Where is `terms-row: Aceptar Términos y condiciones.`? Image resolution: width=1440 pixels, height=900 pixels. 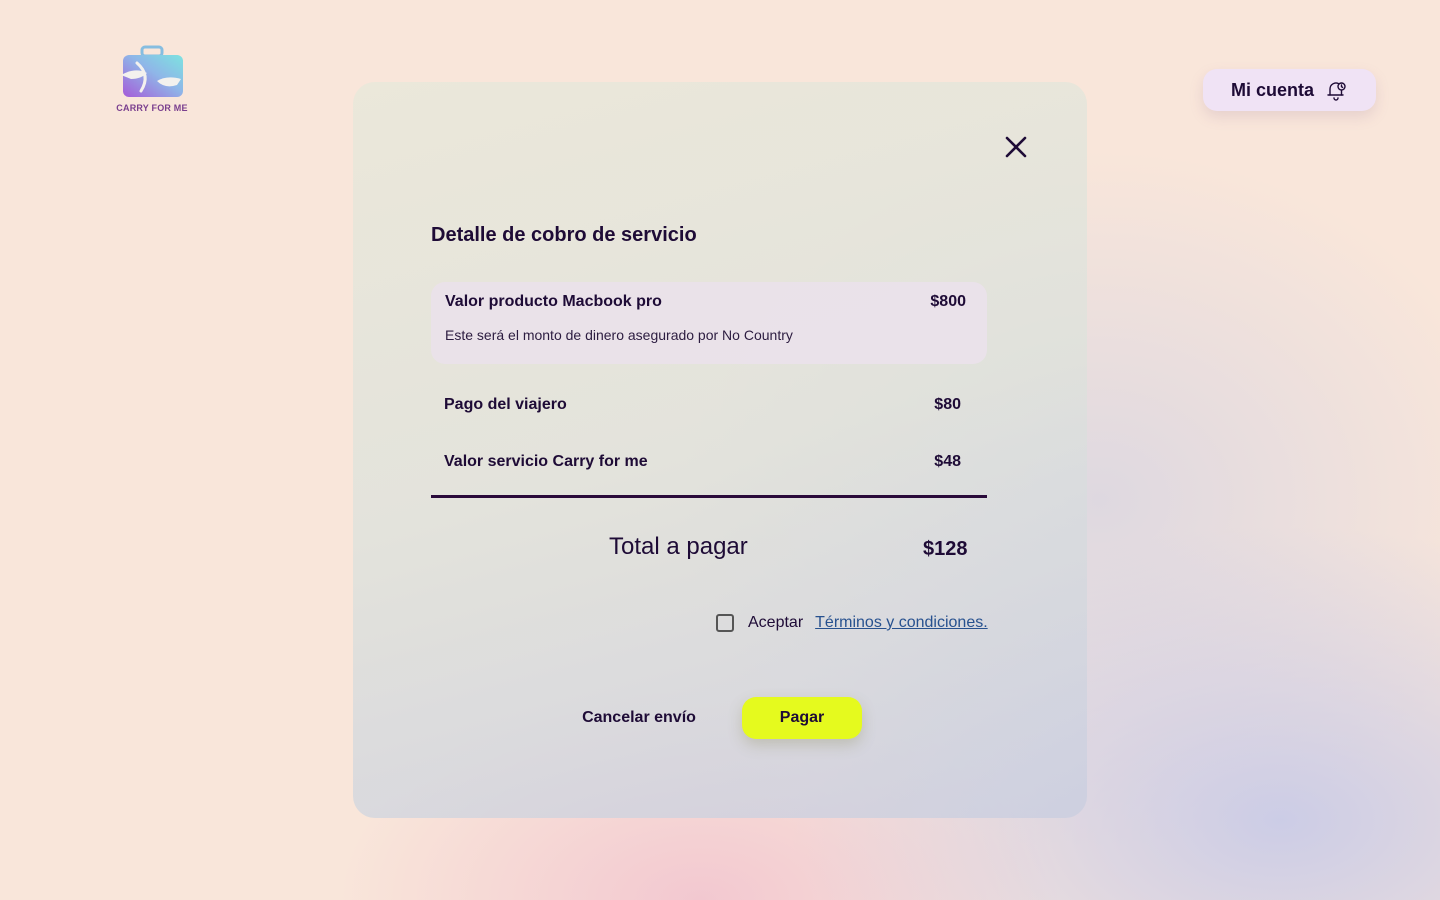 terms-row: Aceptar Términos y condiciones. is located at coordinates (852, 623).